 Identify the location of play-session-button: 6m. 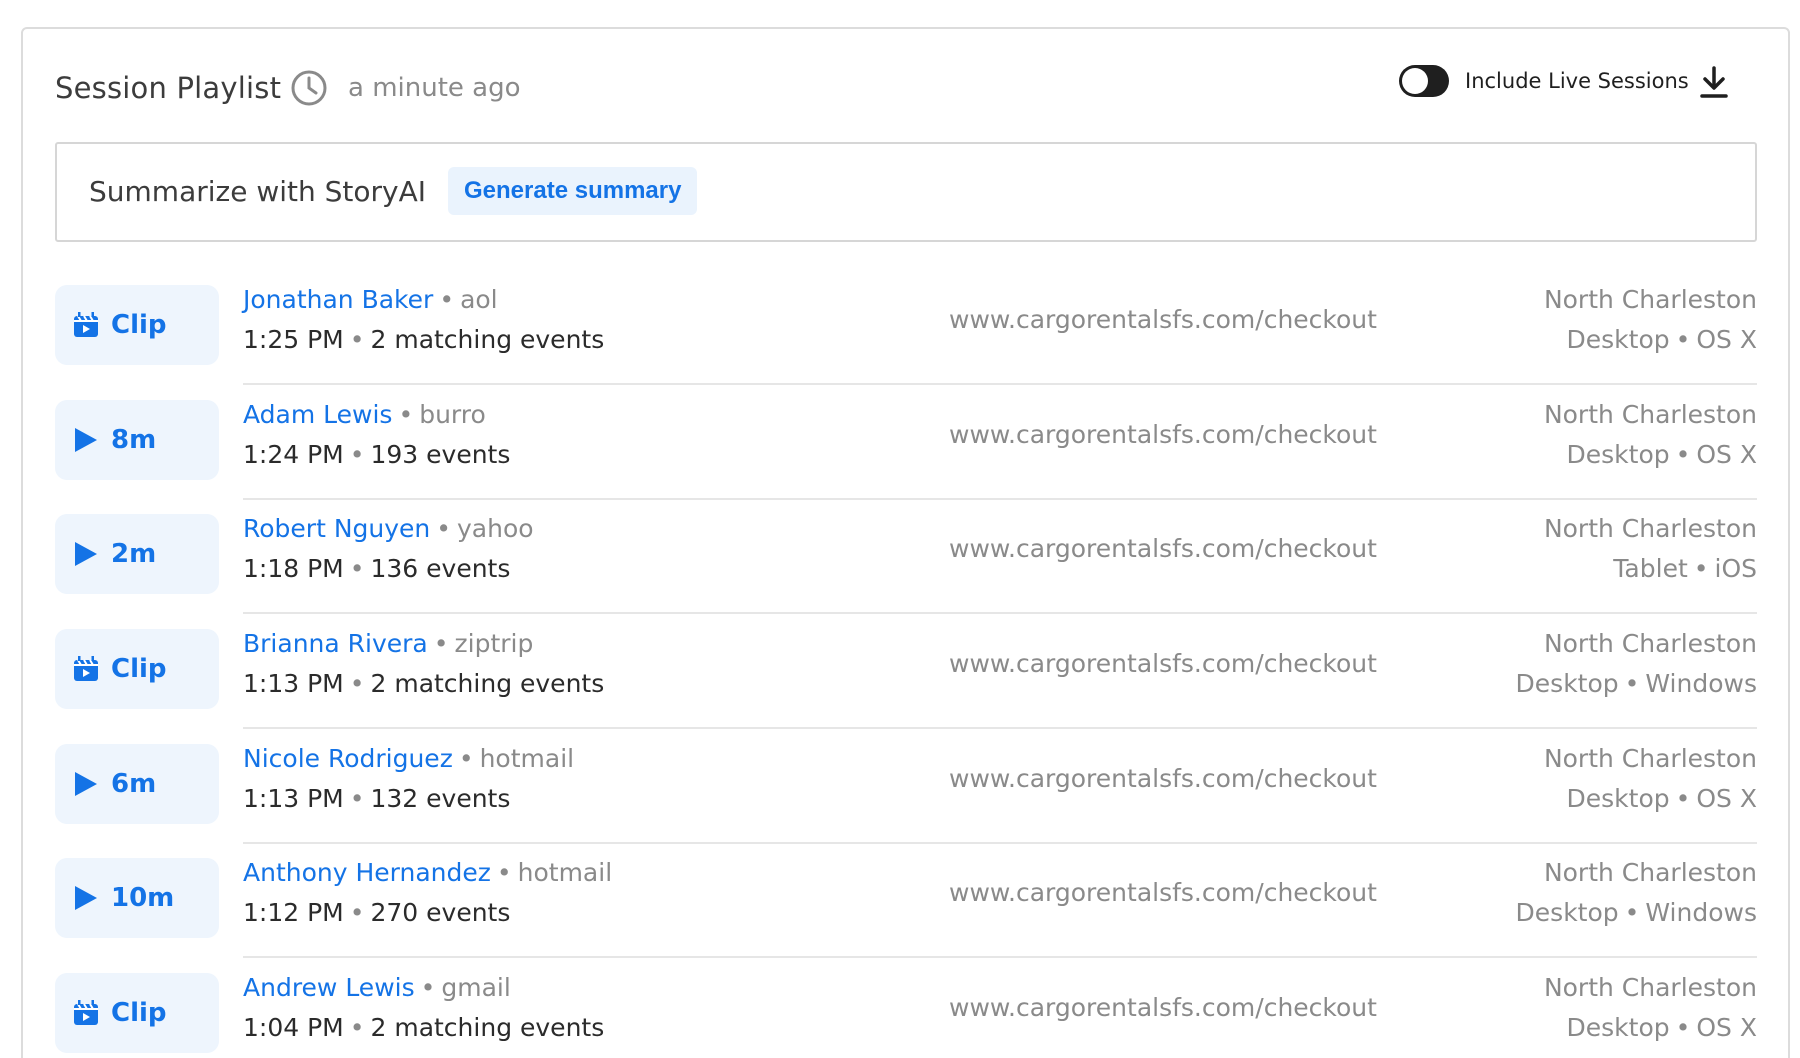
(137, 783).